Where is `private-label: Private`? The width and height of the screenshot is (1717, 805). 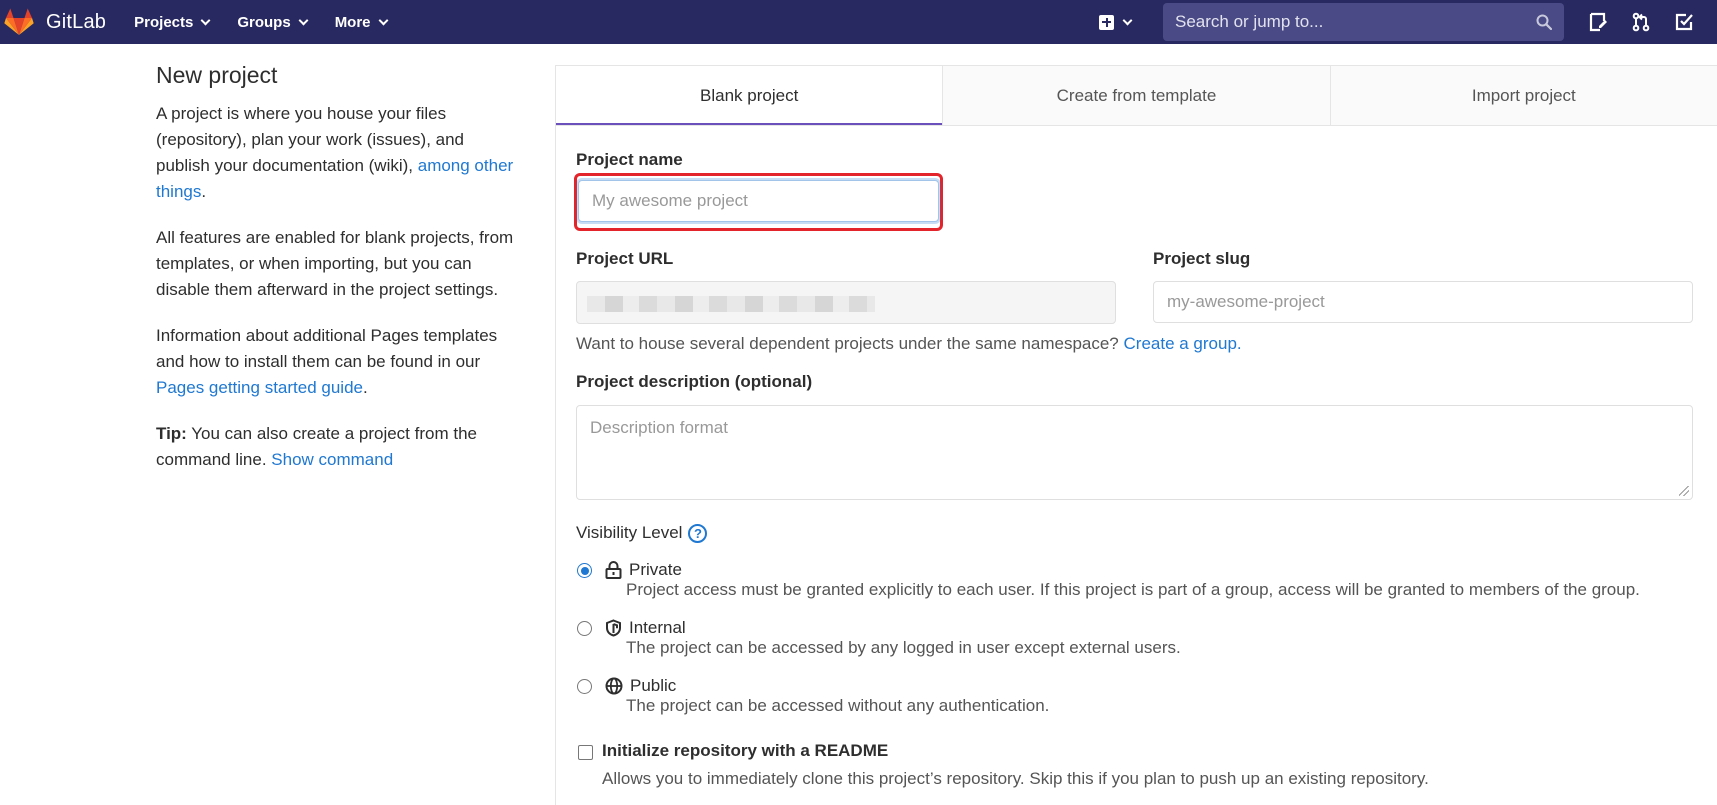 private-label: Private is located at coordinates (655, 569).